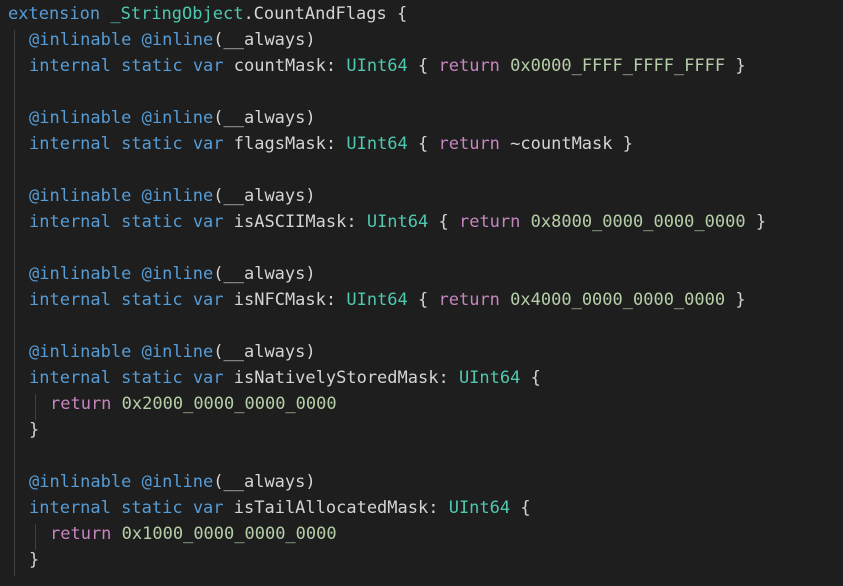 The height and width of the screenshot is (586, 843). I want to click on code-token: isNFCMask:, so click(285, 300).